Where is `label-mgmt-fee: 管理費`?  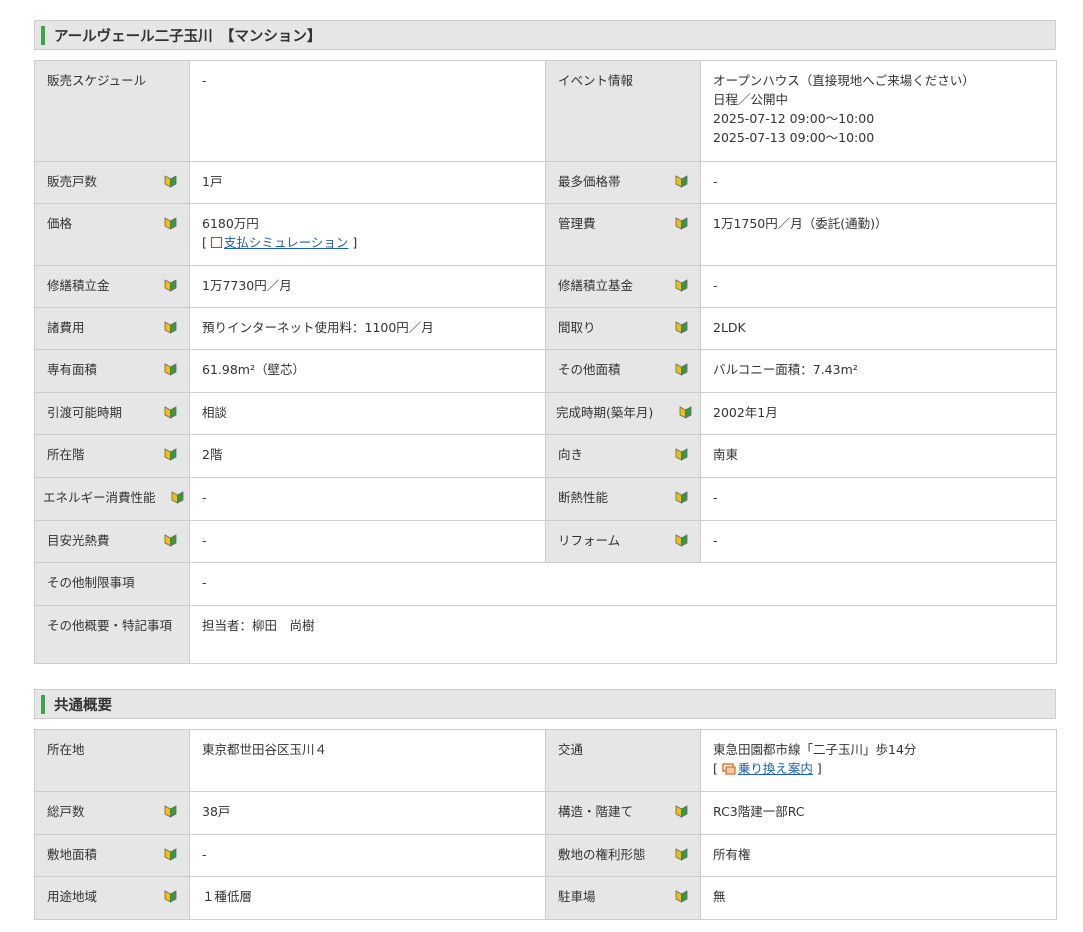
label-mgmt-fee: 管理費 is located at coordinates (623, 234).